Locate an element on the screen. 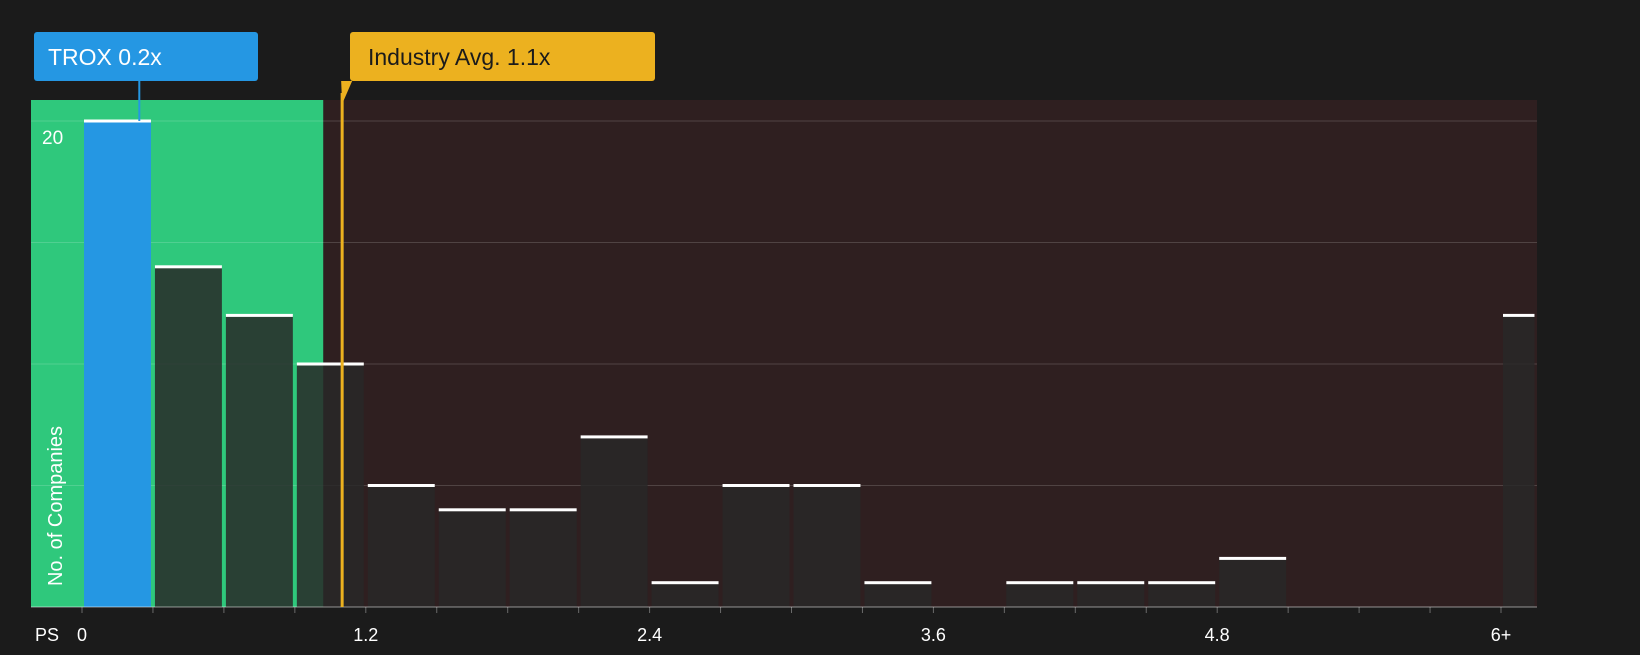 The image size is (1640, 655). y-axis-label: No. of Companies is located at coordinates (56, 506).